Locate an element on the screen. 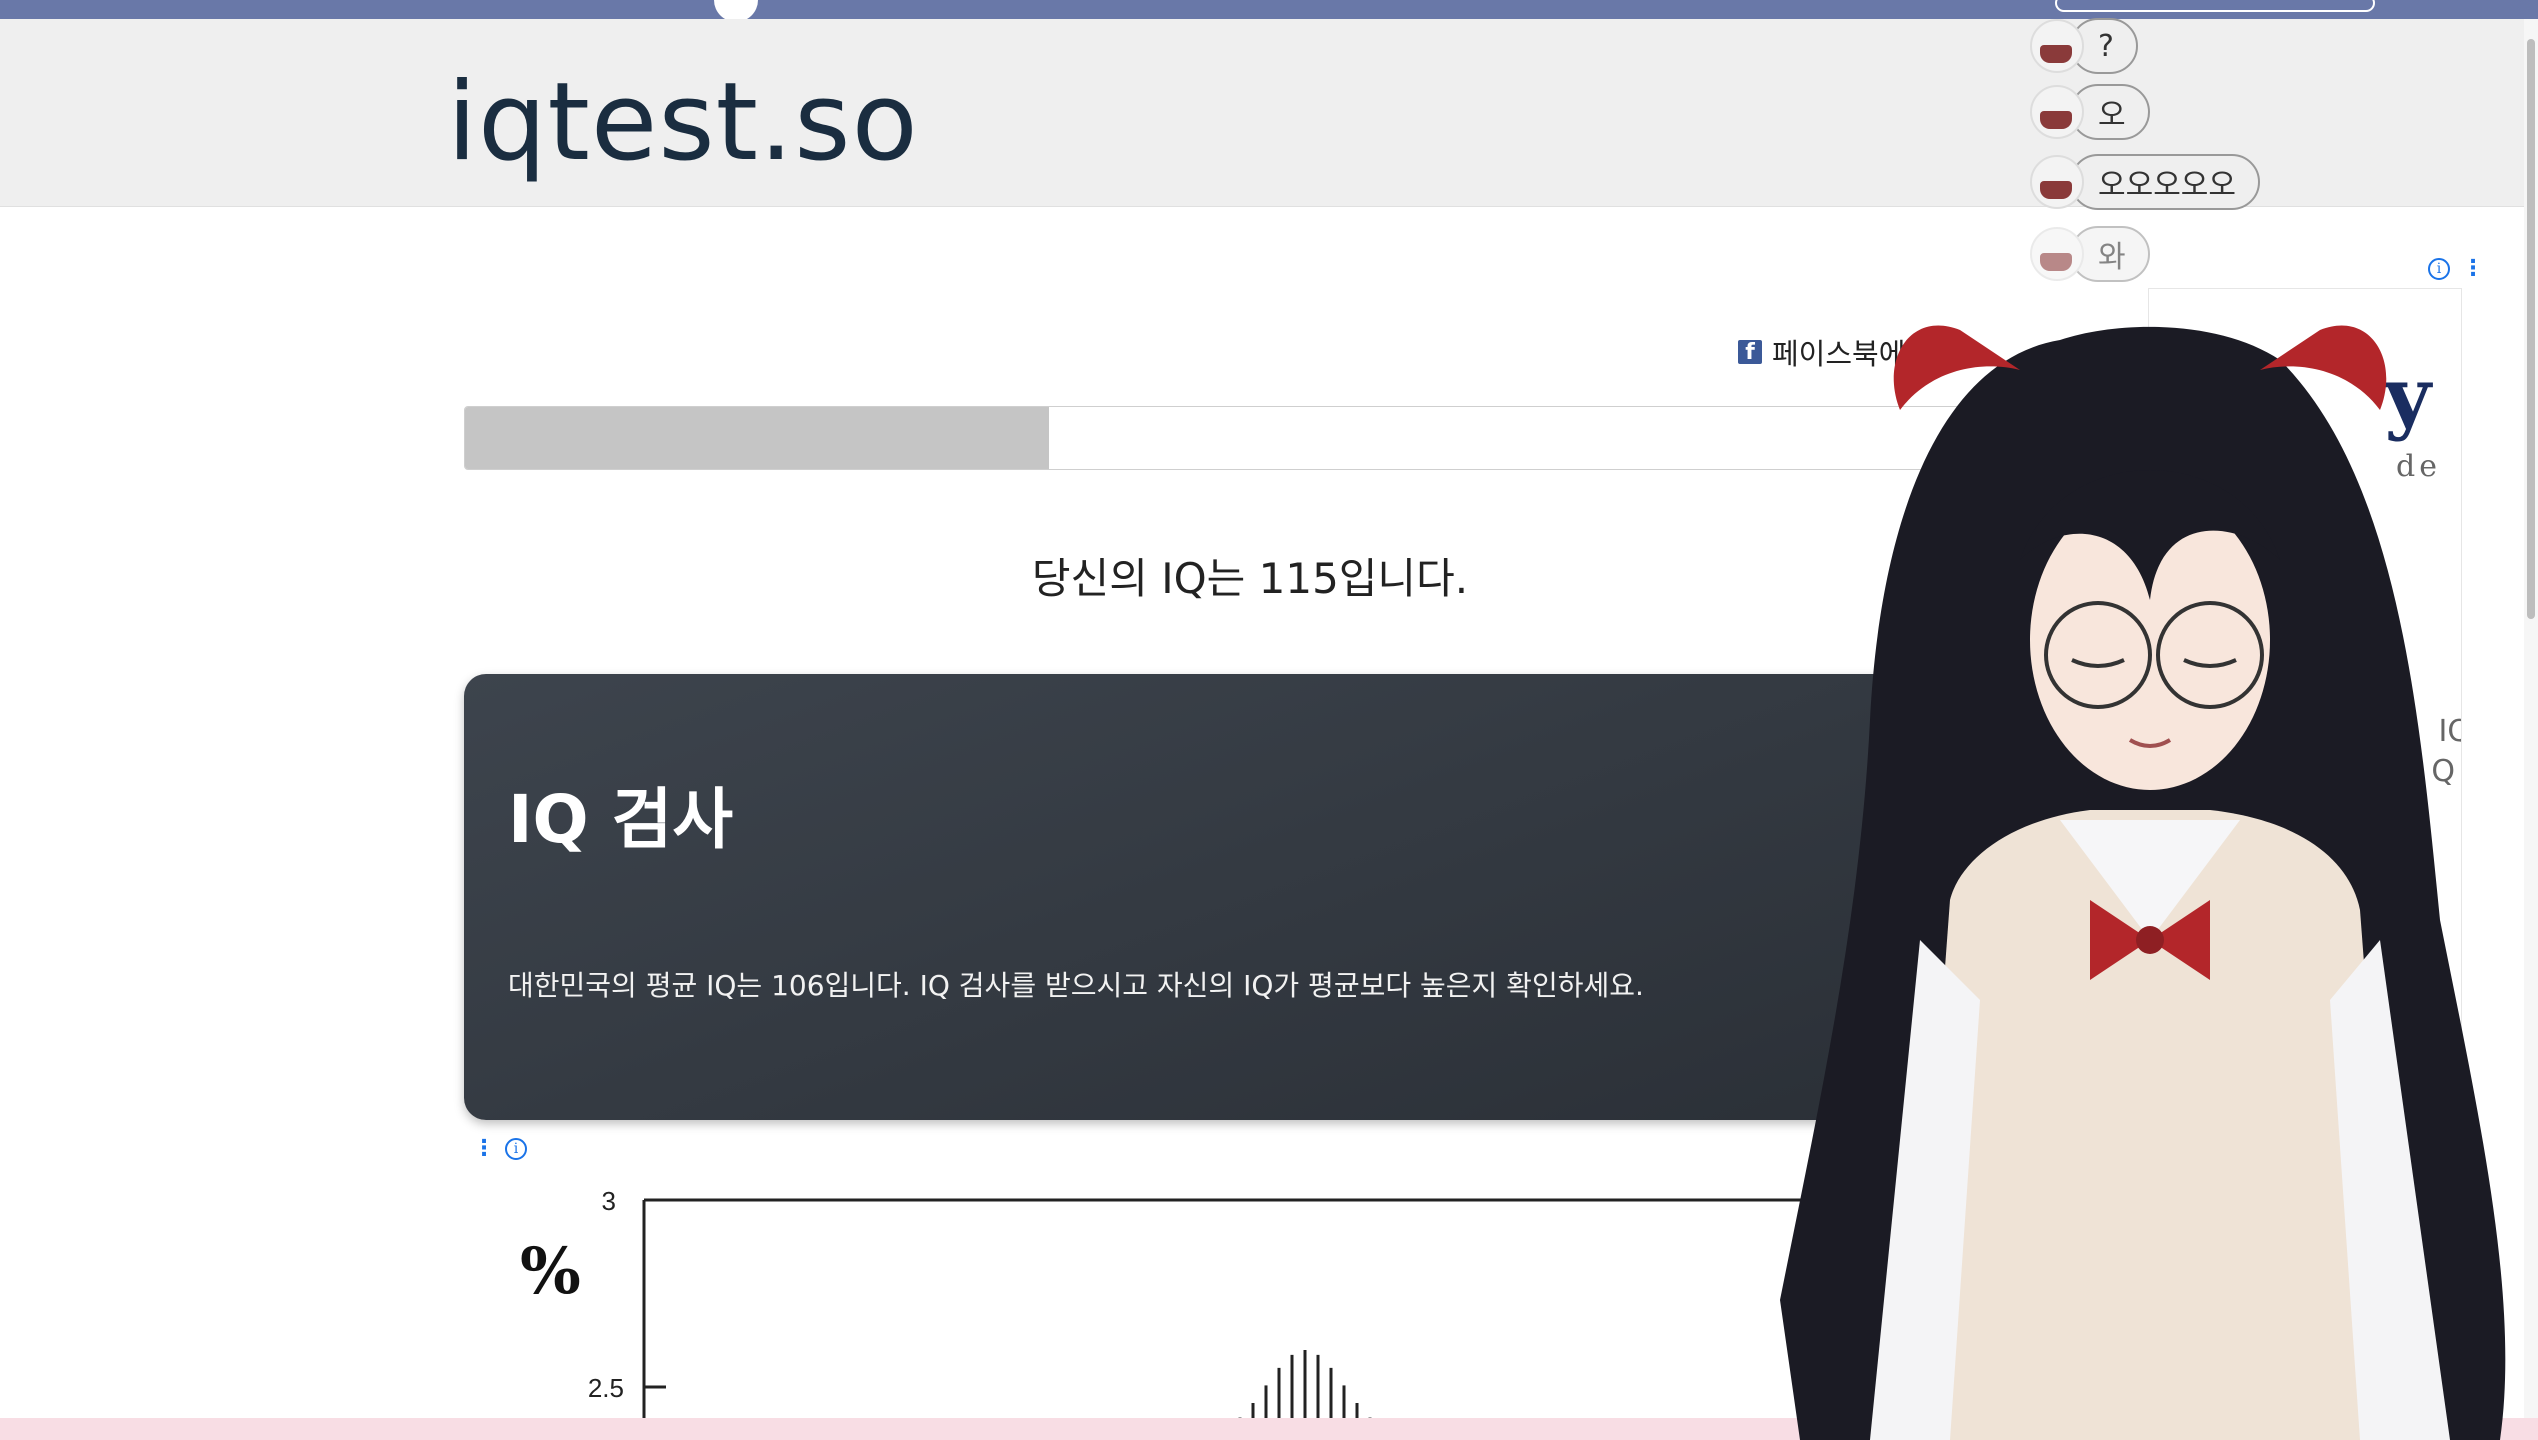  card-title: IQ 검사 is located at coordinates (621, 819).